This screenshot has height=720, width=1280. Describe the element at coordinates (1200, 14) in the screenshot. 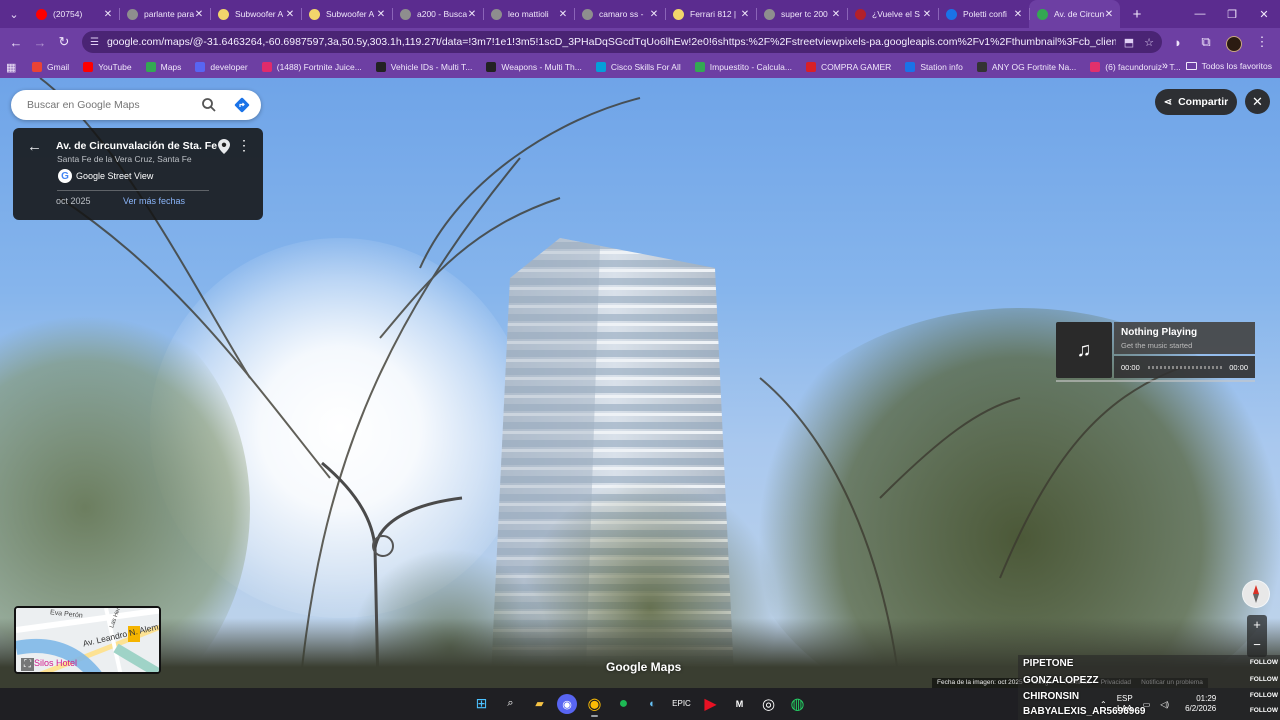

I see `minimize-icon: —` at that location.